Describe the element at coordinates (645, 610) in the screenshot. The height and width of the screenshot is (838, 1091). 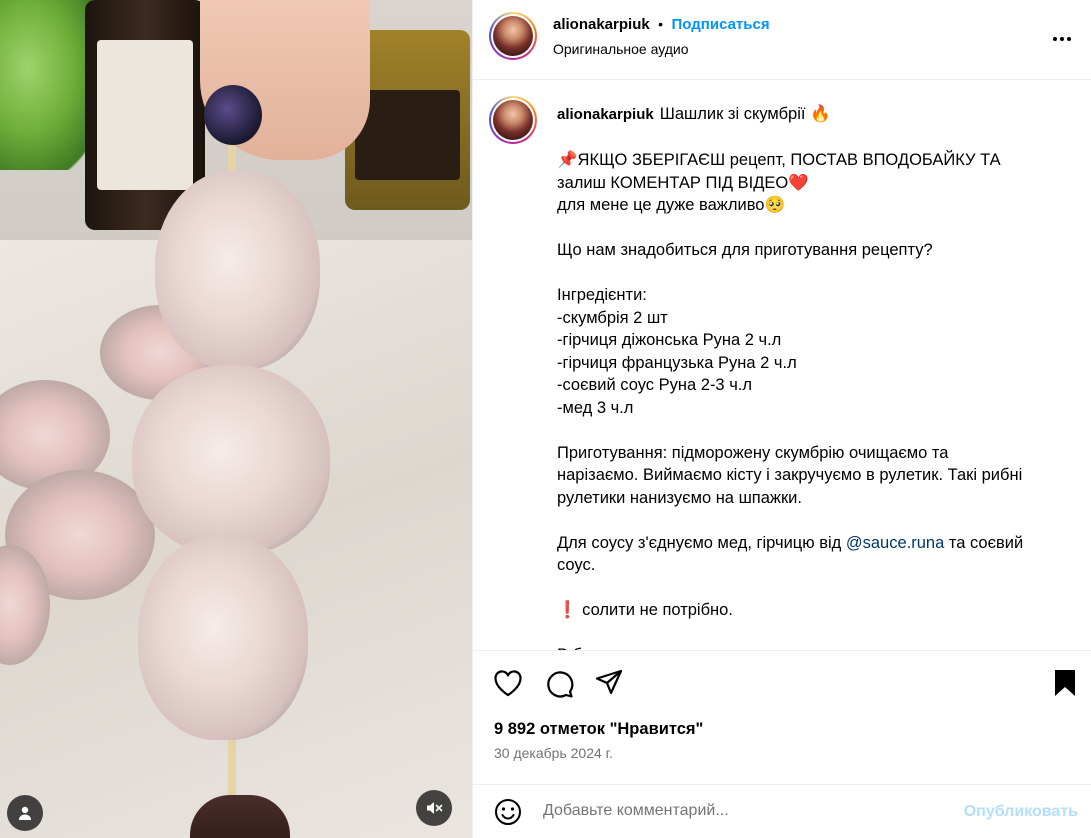
I see `caption-warning: ❗ солити не потрібно.` at that location.